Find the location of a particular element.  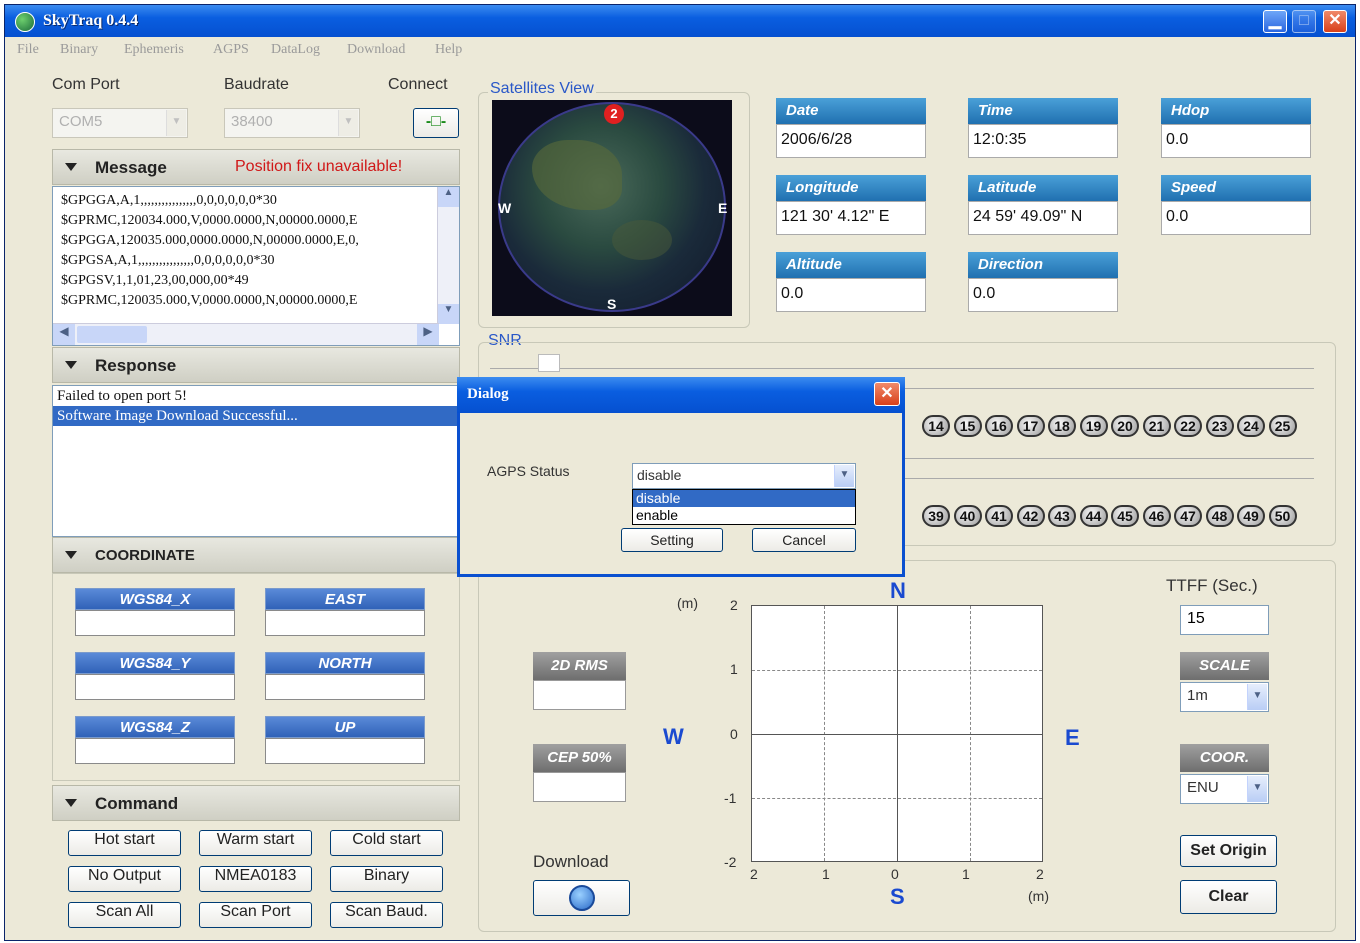

satellite-prn-50: 50 is located at coordinates (1282, 516).